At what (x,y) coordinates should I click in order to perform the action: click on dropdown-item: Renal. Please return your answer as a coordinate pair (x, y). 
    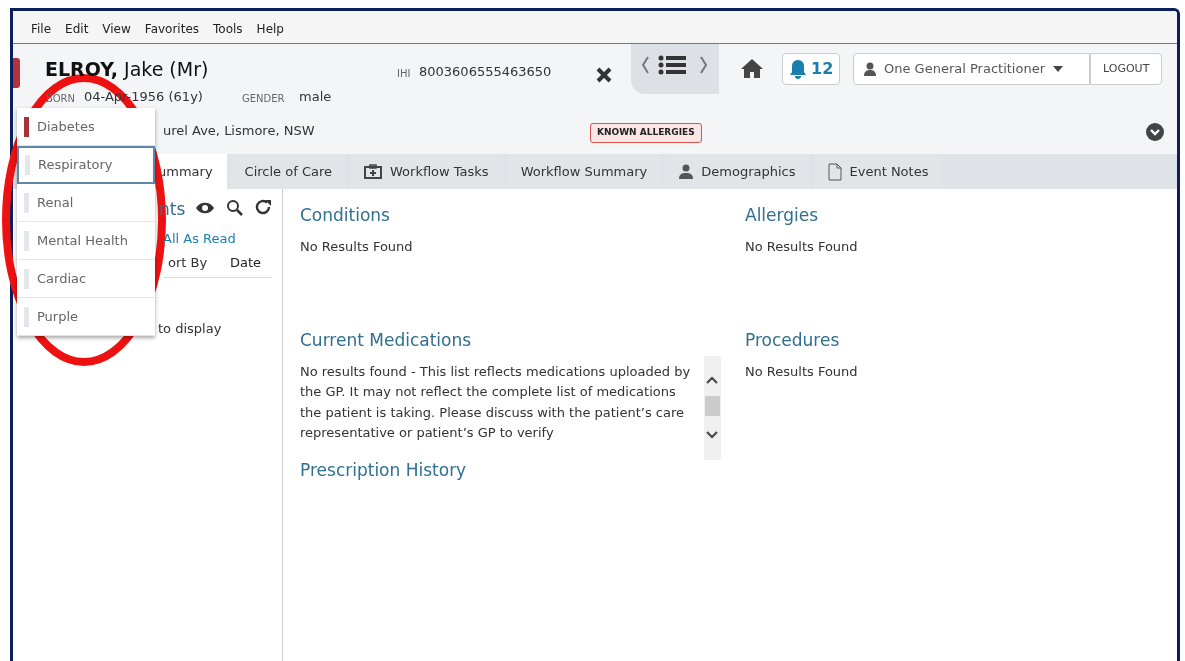
    Looking at the image, I should click on (86, 203).